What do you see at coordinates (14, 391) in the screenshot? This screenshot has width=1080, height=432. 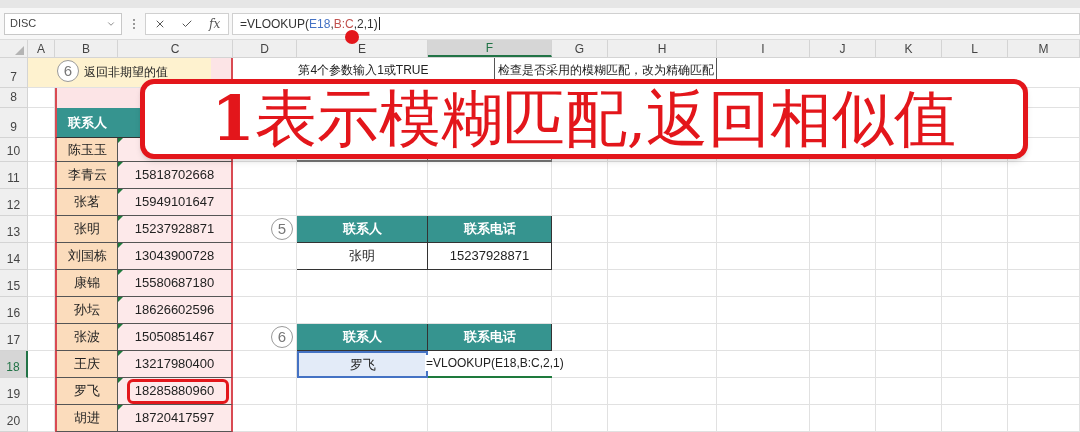 I see `row-header: 19` at bounding box center [14, 391].